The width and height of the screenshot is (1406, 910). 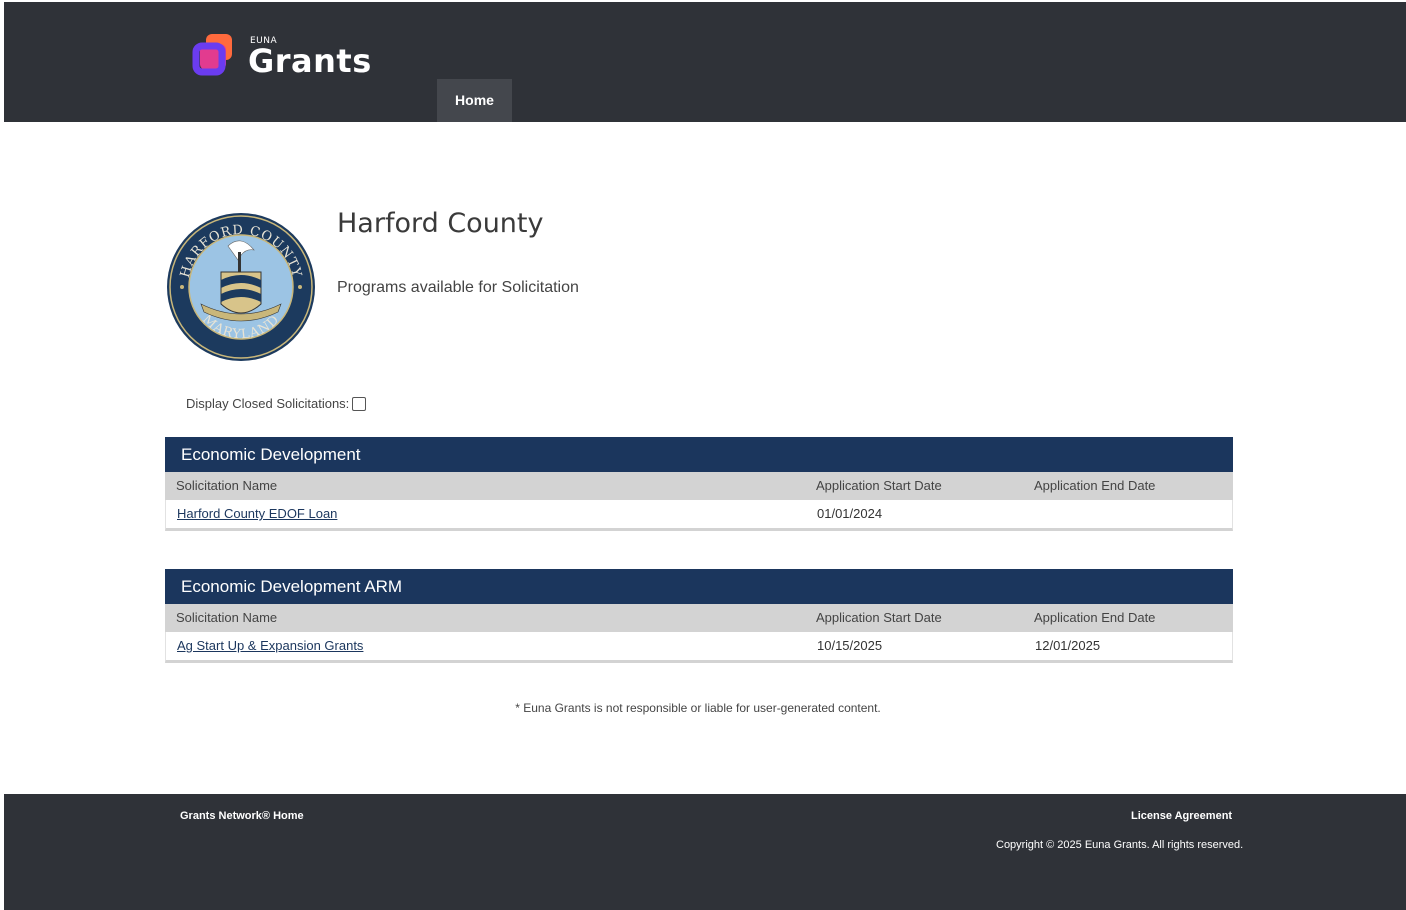 I want to click on euna-logo-icon, so click(x=212, y=55).